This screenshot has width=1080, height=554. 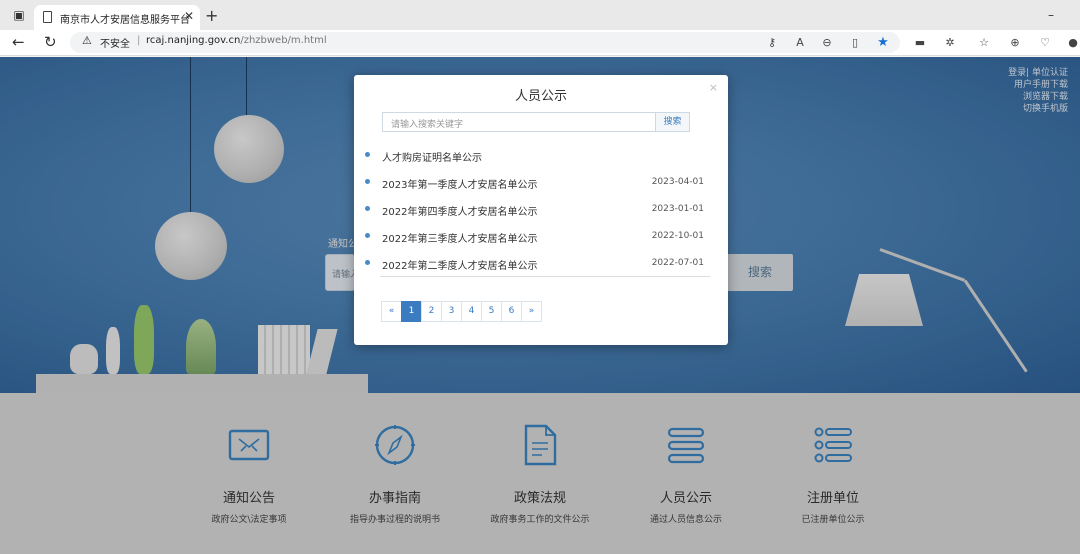 What do you see at coordinates (677, 182) in the screenshot?
I see `item-date: 2023-04-01` at bounding box center [677, 182].